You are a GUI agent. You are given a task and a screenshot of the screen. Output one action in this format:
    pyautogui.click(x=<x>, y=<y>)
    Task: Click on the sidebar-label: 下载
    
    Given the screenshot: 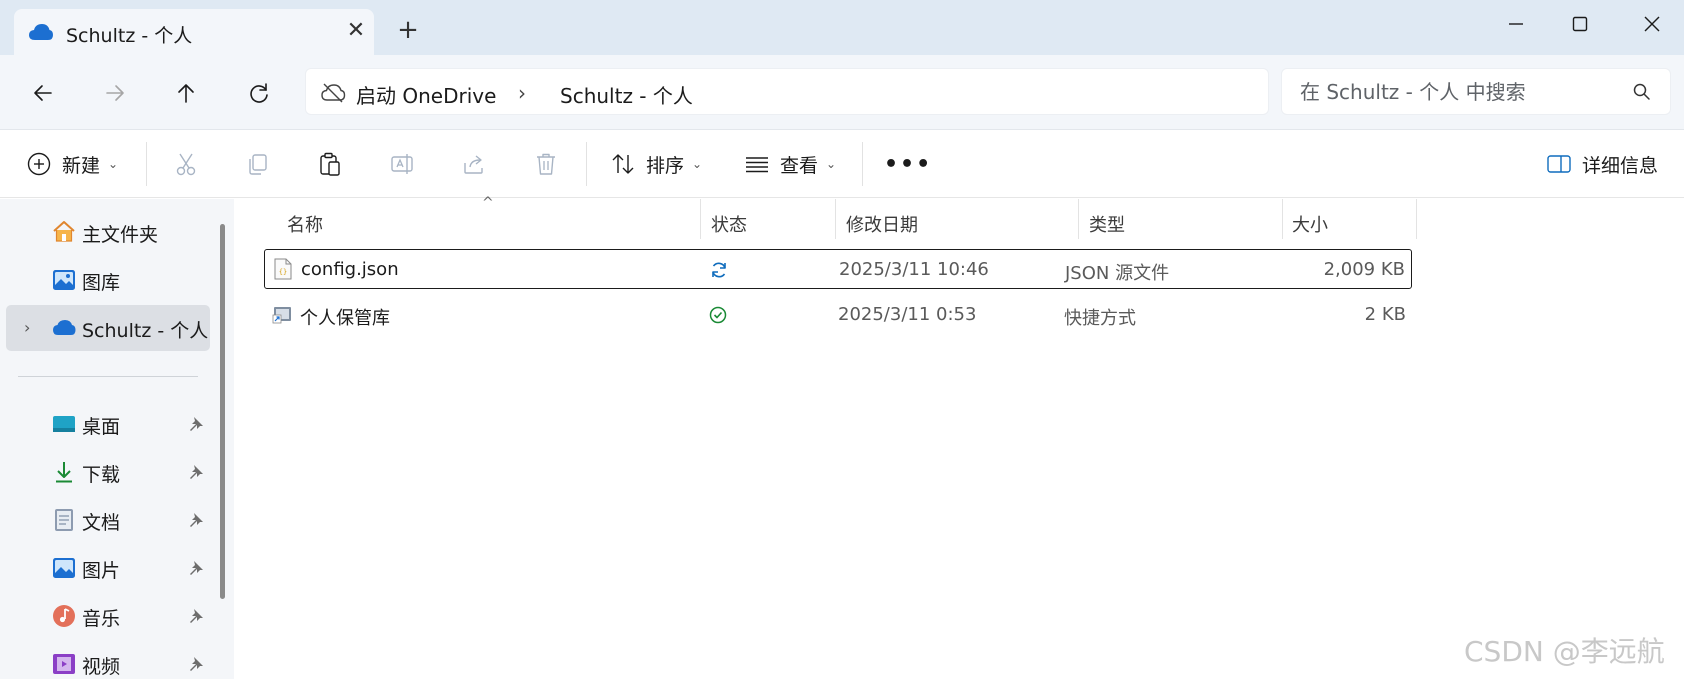 What is the action you would take?
    pyautogui.click(x=101, y=475)
    